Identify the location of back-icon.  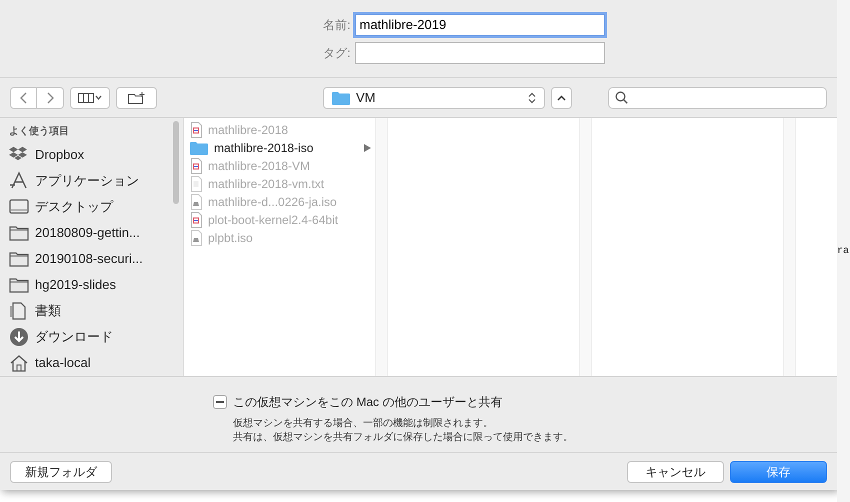
(24, 98).